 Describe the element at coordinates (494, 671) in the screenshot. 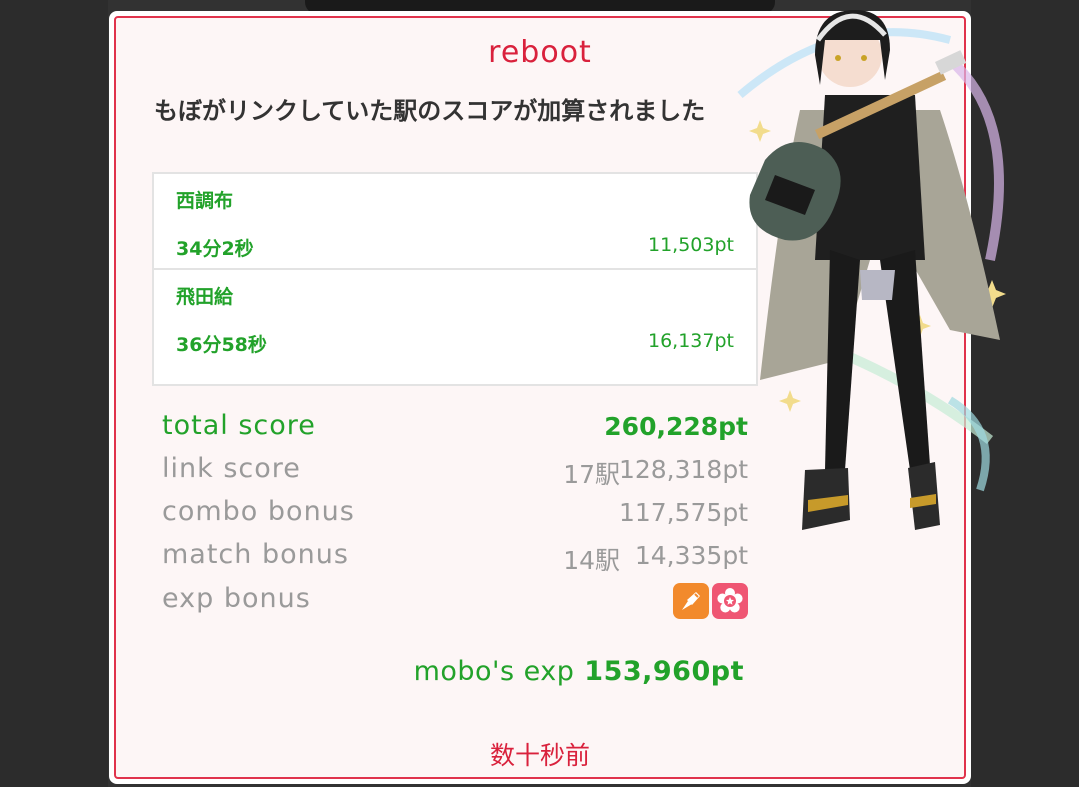

I see `mobo-exp-label: mobo's exp` at that location.